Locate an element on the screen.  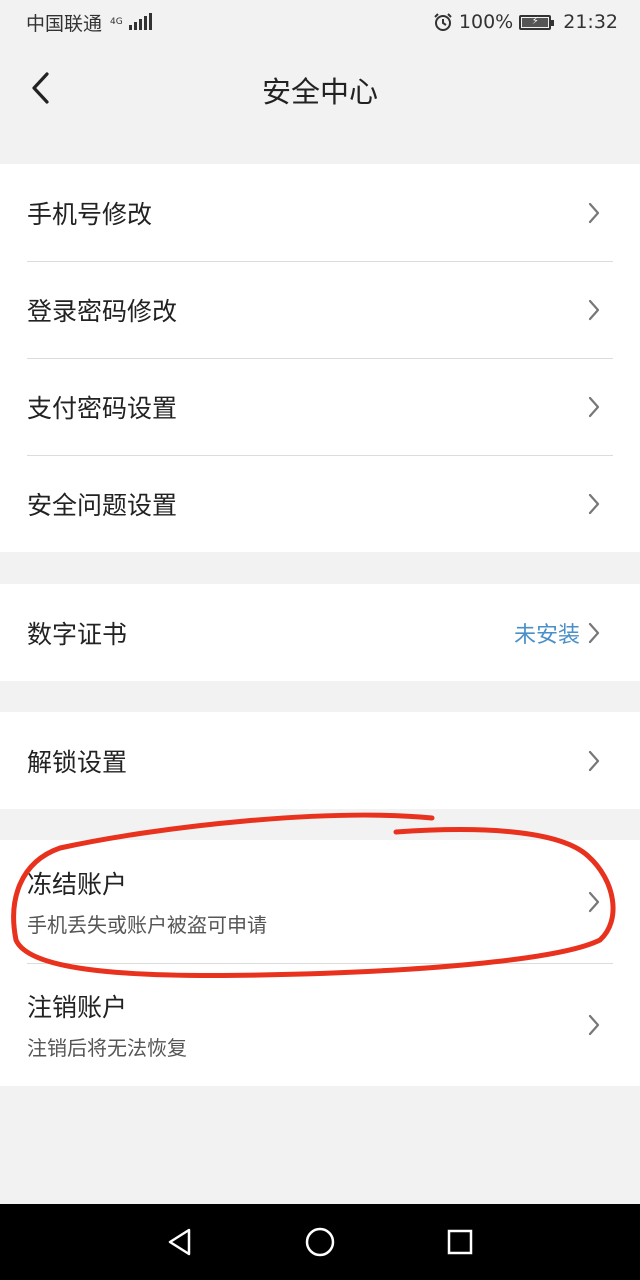
home-circle-icon is located at coordinates (320, 1242).